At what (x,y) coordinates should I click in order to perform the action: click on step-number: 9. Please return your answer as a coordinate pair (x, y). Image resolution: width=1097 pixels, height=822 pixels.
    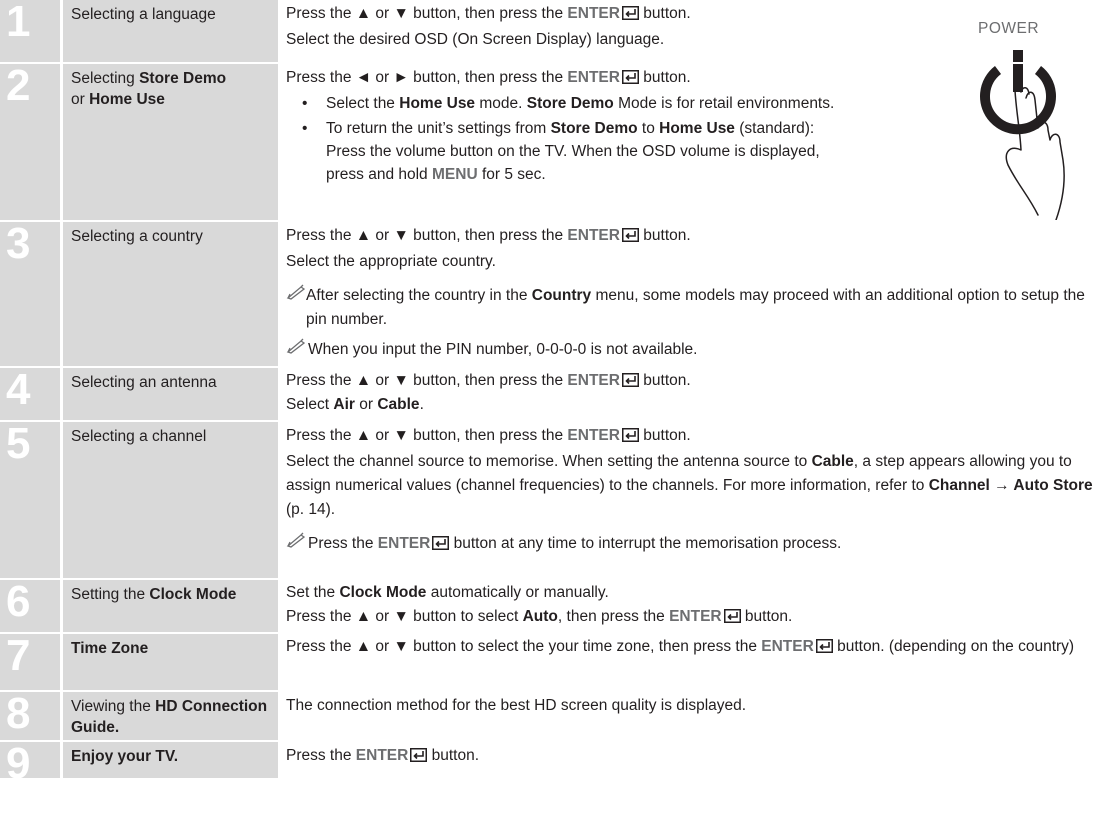
    Looking at the image, I should click on (30, 764).